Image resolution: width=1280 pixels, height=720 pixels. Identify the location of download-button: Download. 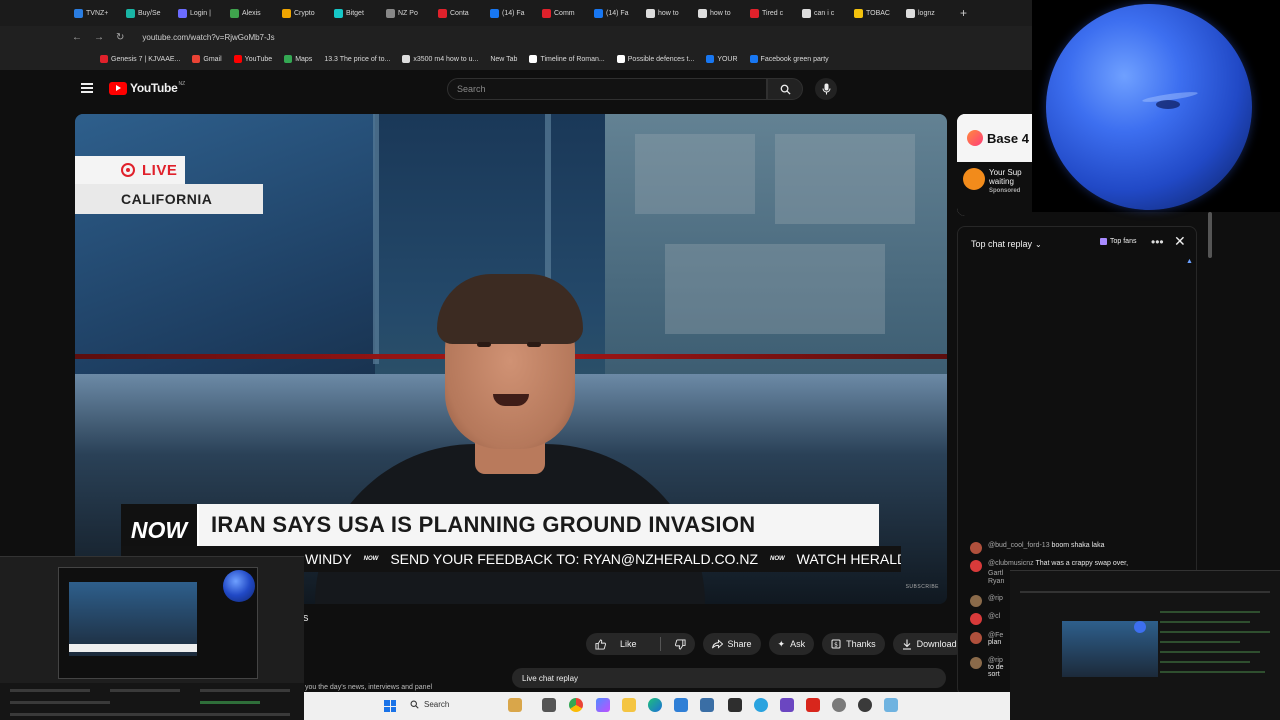
(929, 644).